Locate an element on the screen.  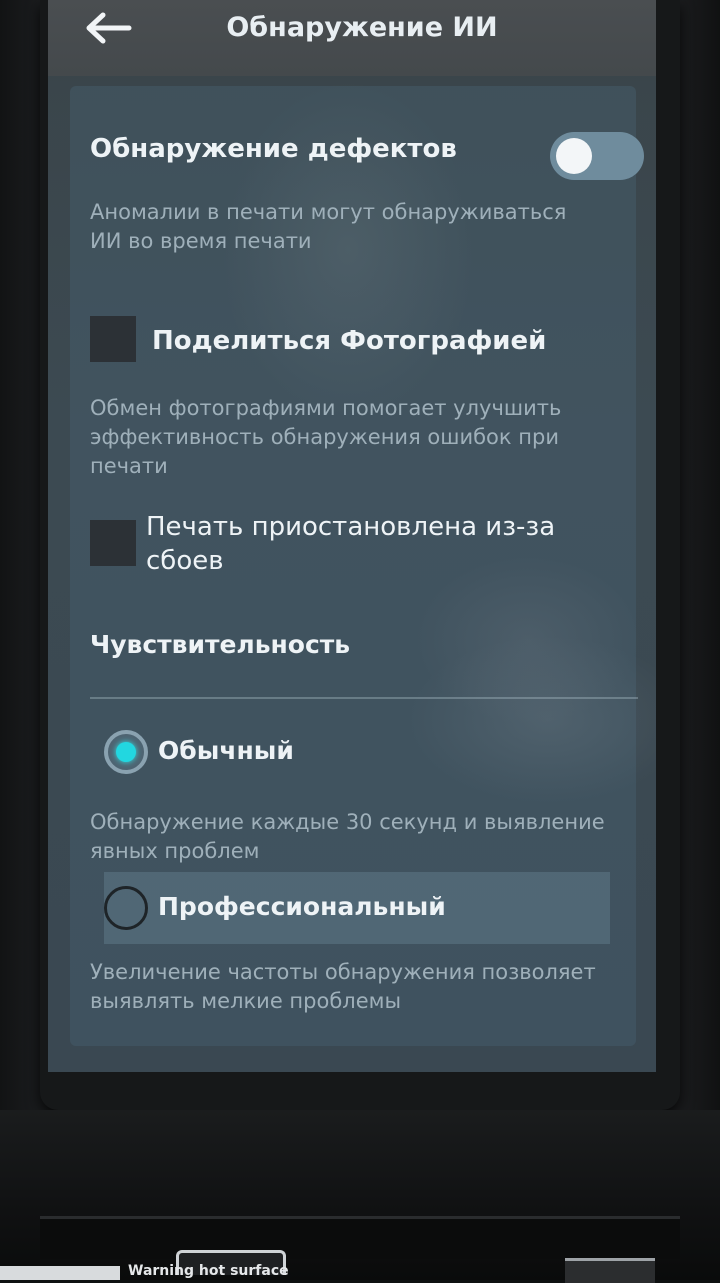
top-bar: Обнаружение ИИ is located at coordinates (352, 38).